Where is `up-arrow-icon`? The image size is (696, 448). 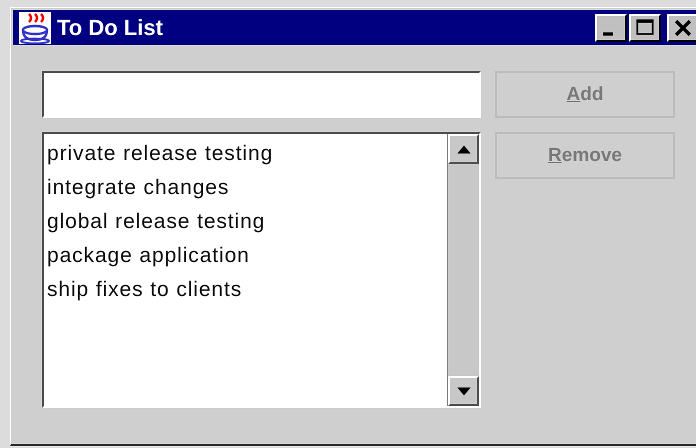 up-arrow-icon is located at coordinates (464, 149).